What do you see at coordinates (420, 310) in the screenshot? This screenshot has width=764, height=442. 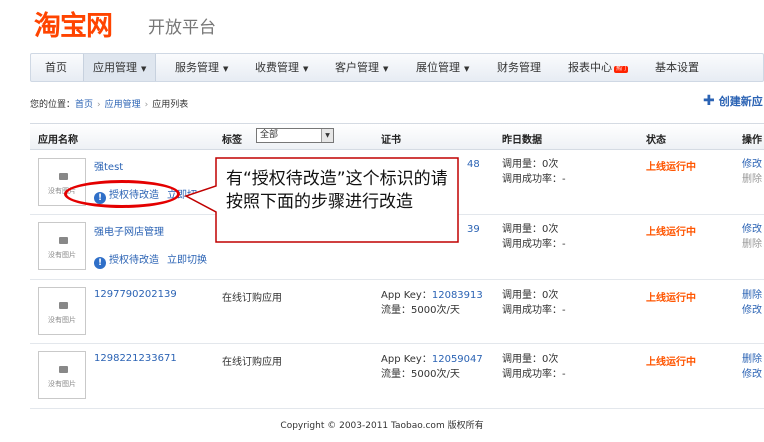 I see `traffic-quota: 流量：5000次/天` at bounding box center [420, 310].